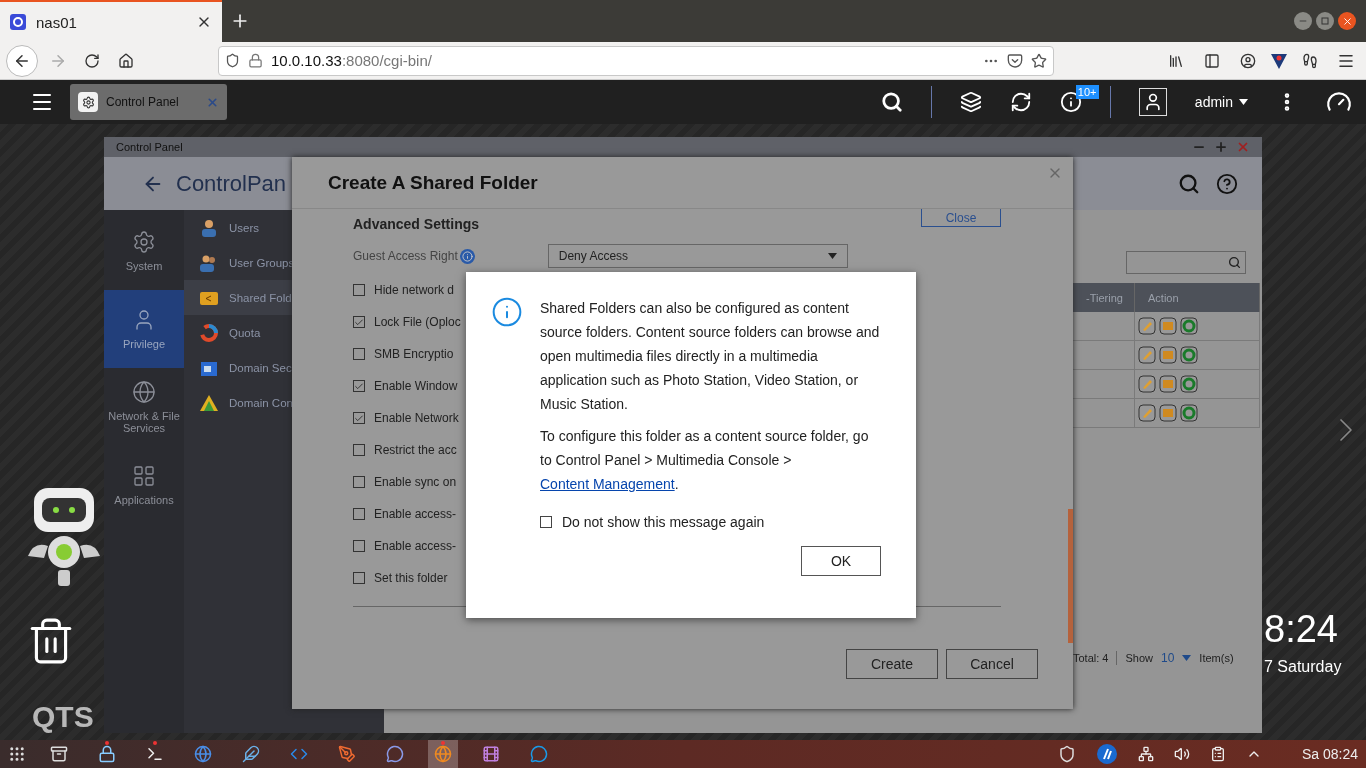  I want to click on close-icon, so click(1347, 21).